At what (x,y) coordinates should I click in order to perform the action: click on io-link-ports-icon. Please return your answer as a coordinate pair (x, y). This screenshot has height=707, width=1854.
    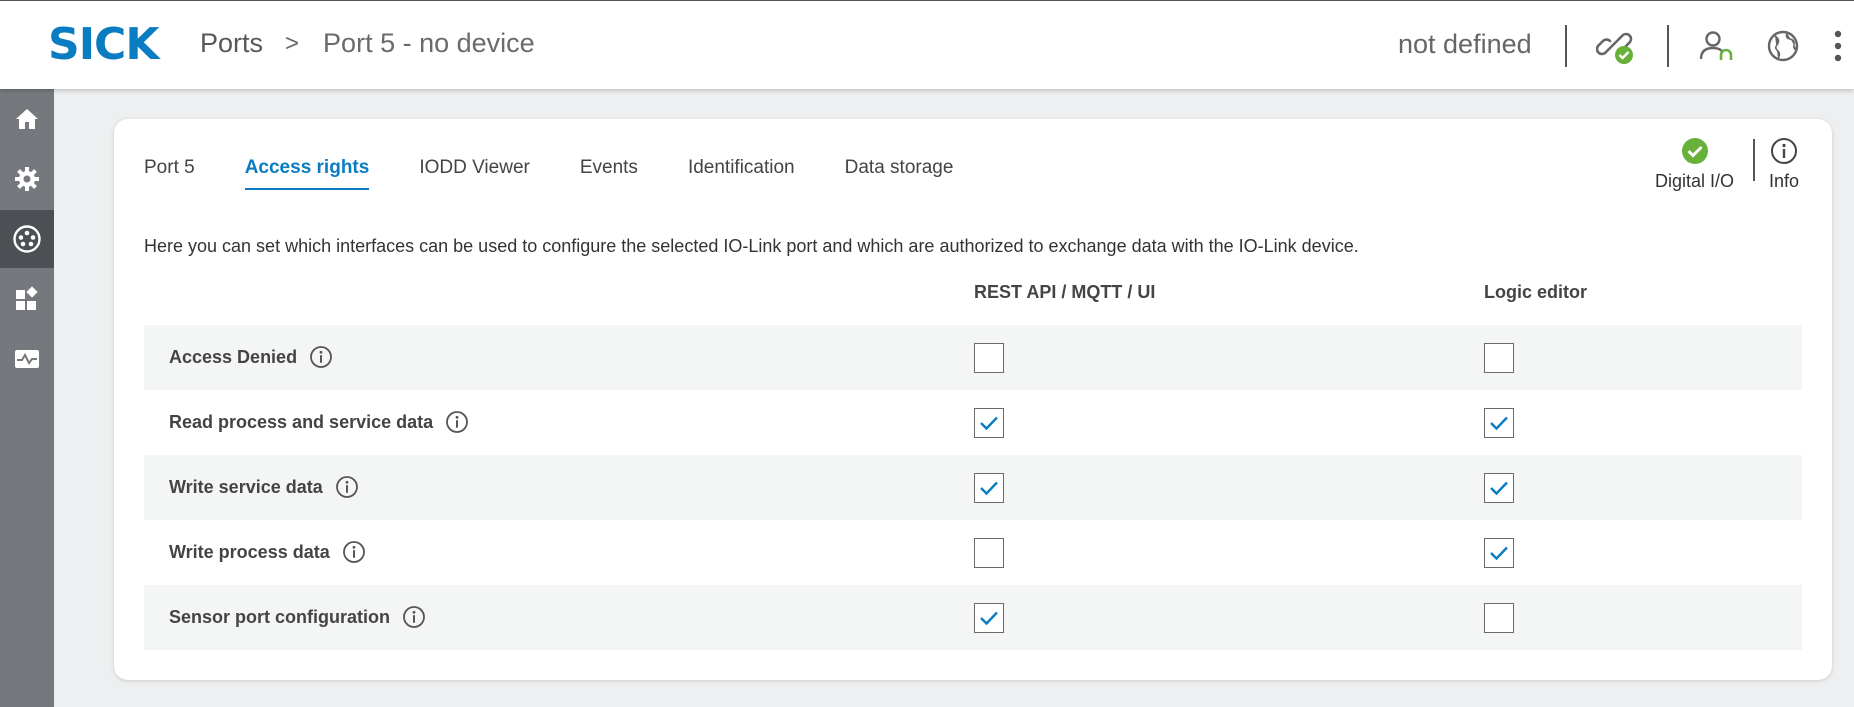
    Looking at the image, I should click on (27, 239).